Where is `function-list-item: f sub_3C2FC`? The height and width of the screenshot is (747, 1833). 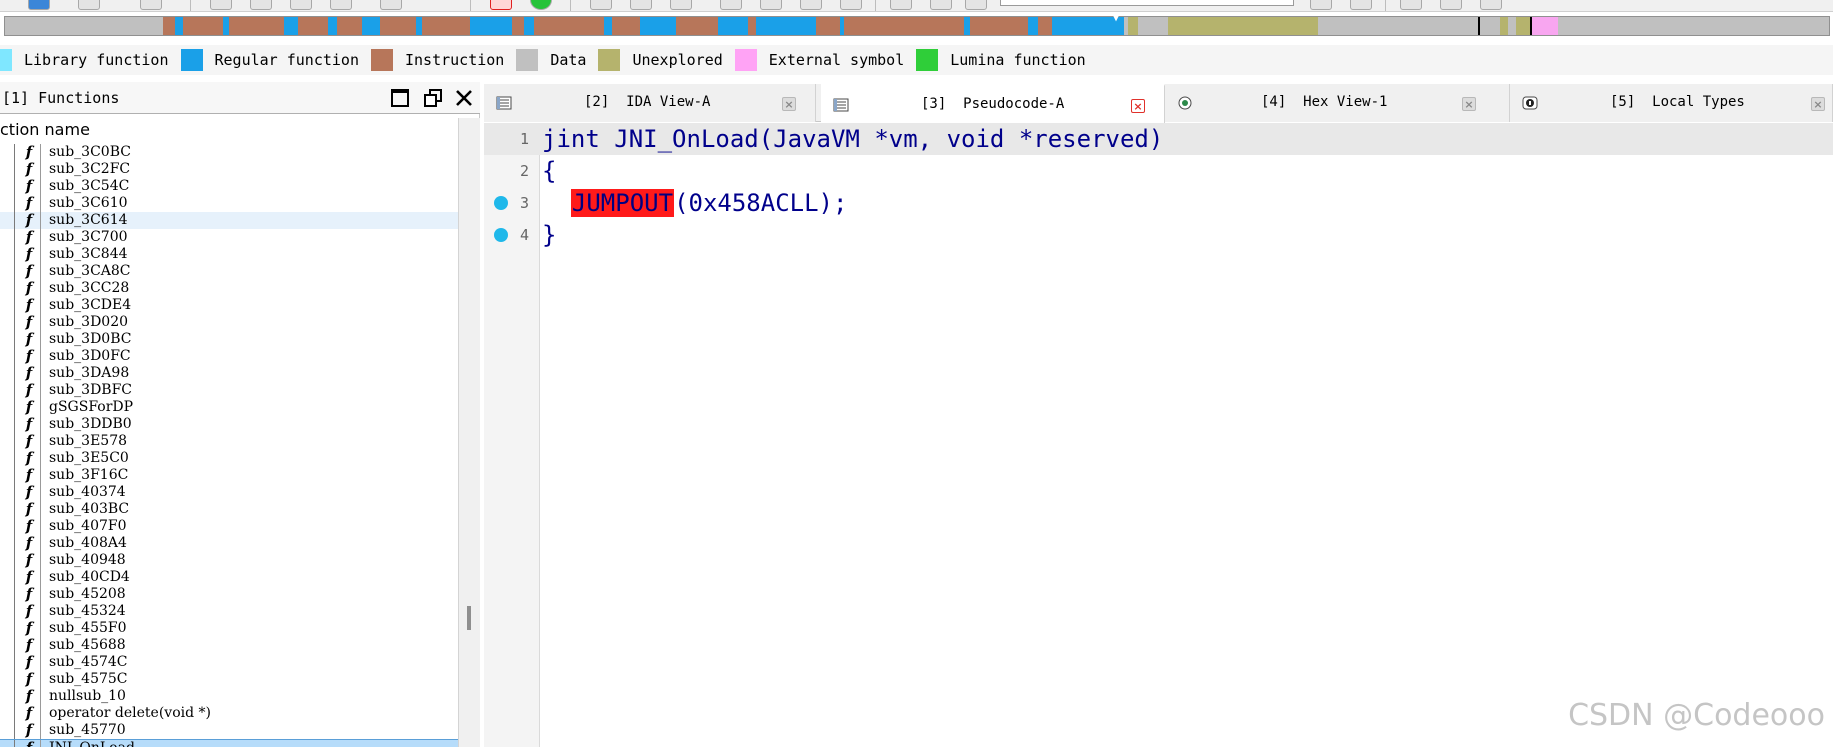
function-list-item: f sub_3C2FC is located at coordinates (229, 169).